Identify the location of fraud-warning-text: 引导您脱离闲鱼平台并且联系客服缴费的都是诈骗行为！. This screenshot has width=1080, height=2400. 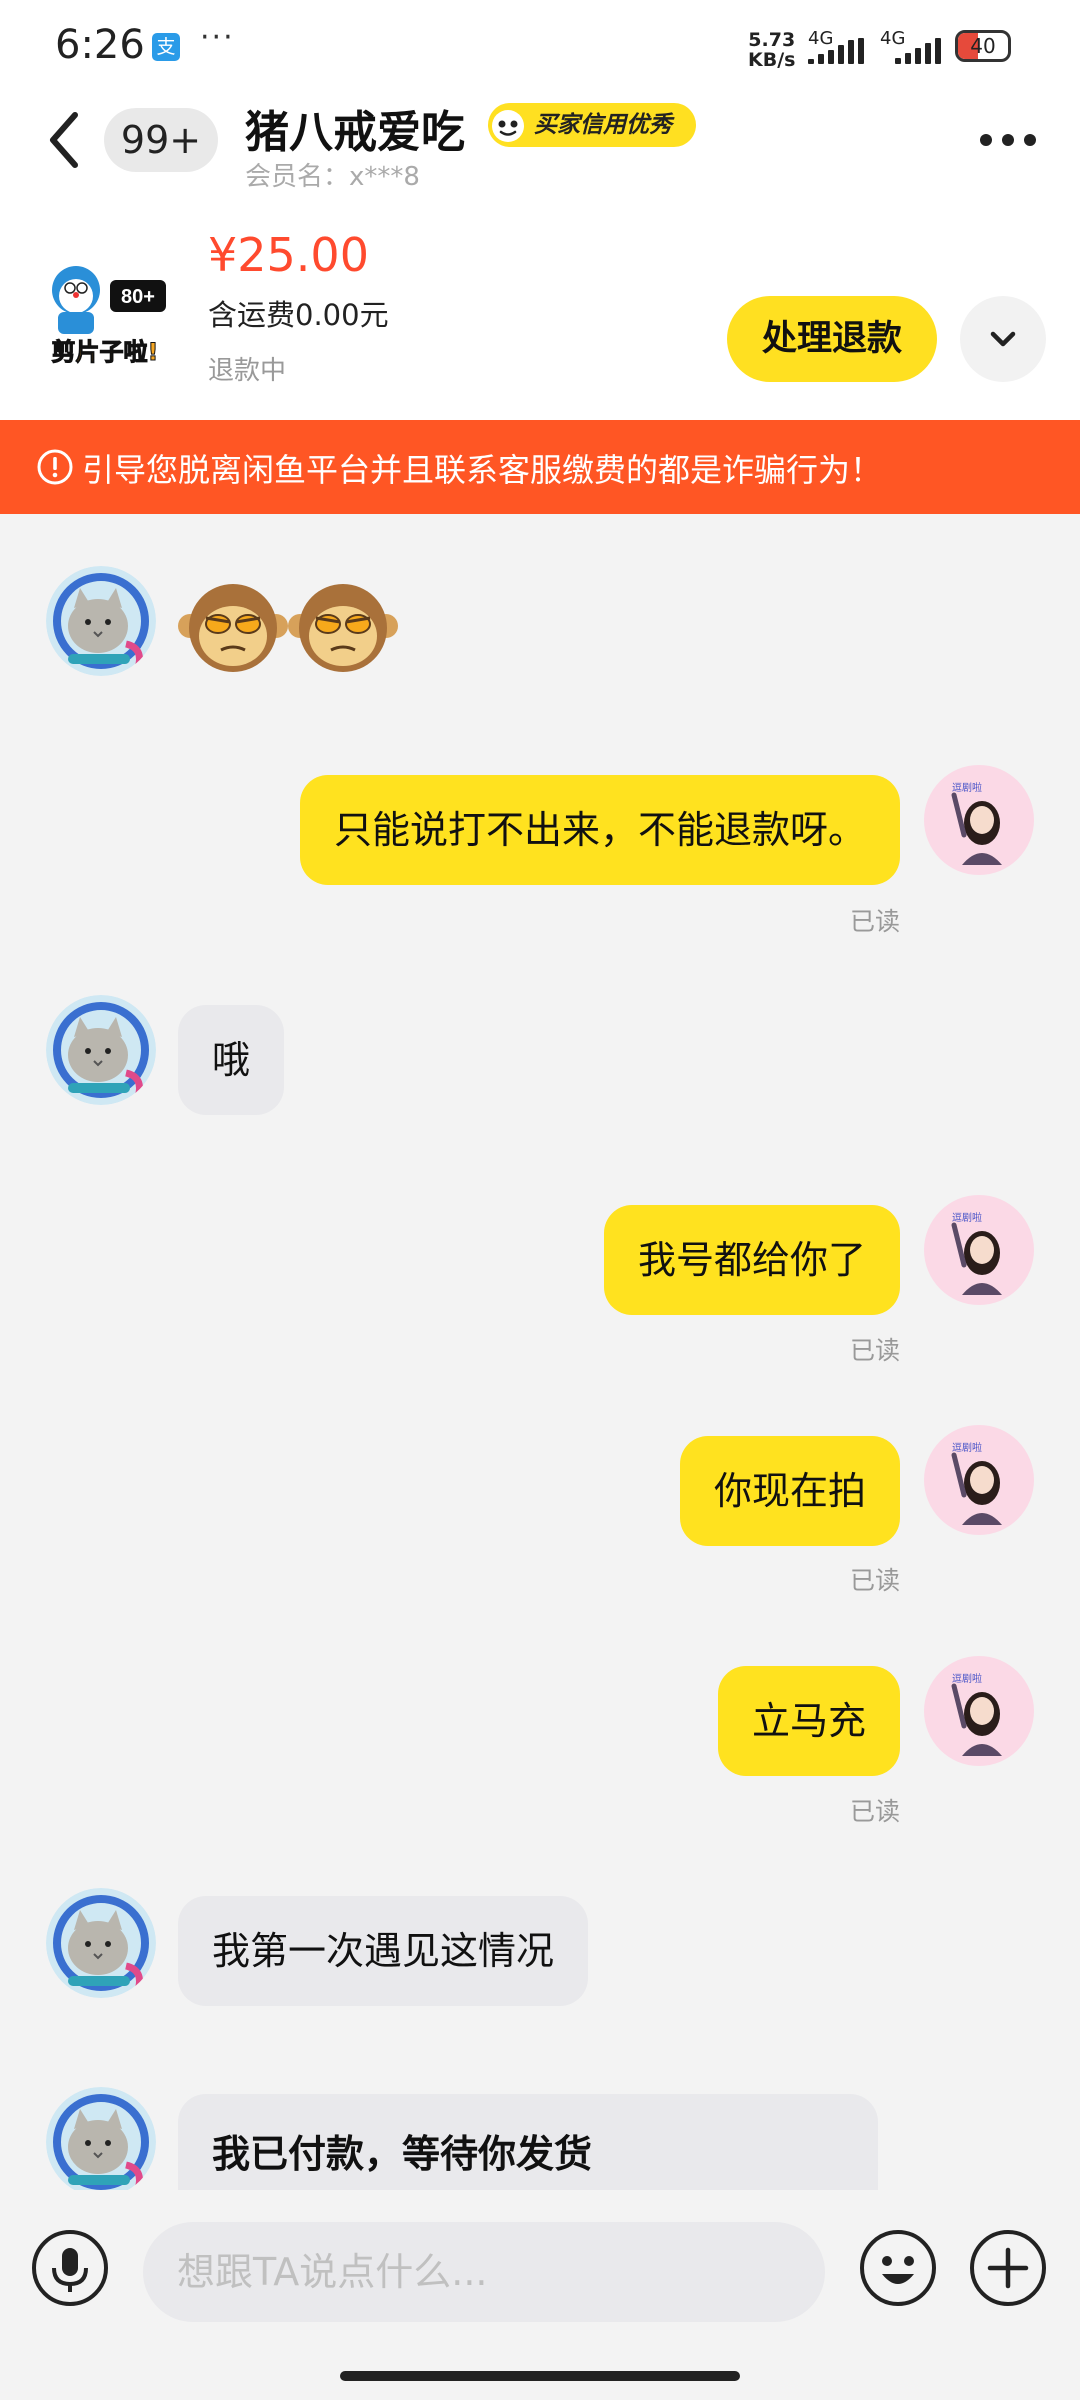
(482, 470).